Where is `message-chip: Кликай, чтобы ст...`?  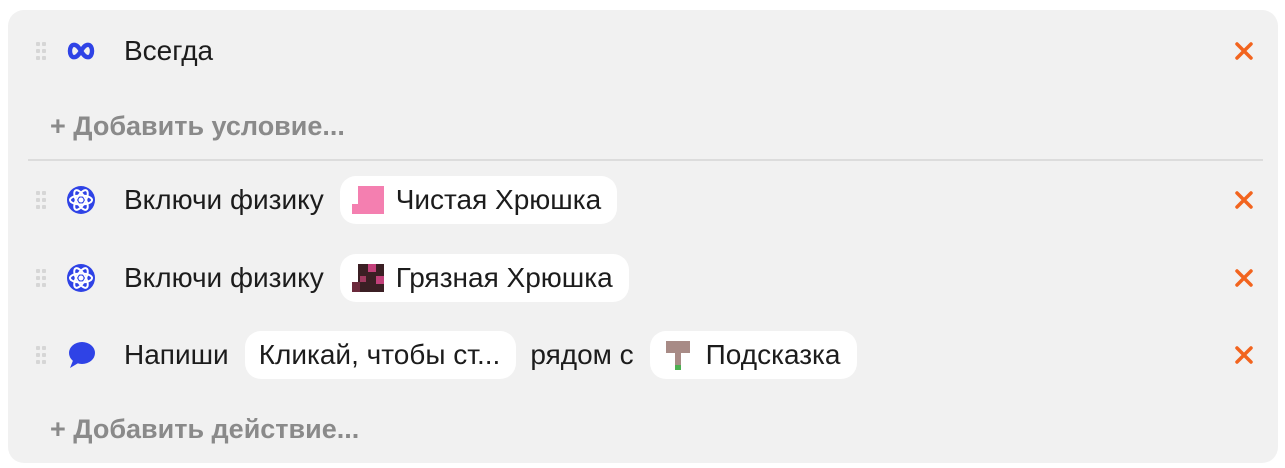 message-chip: Кликай, чтобы ст... is located at coordinates (380, 355).